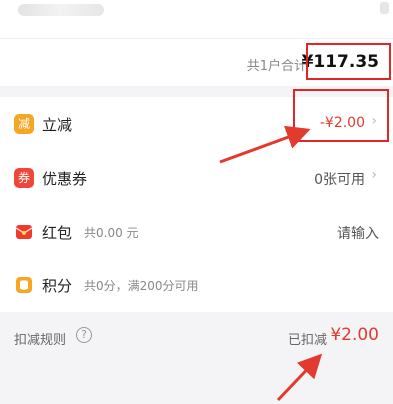  I want to click on divider, so click(196, 38).